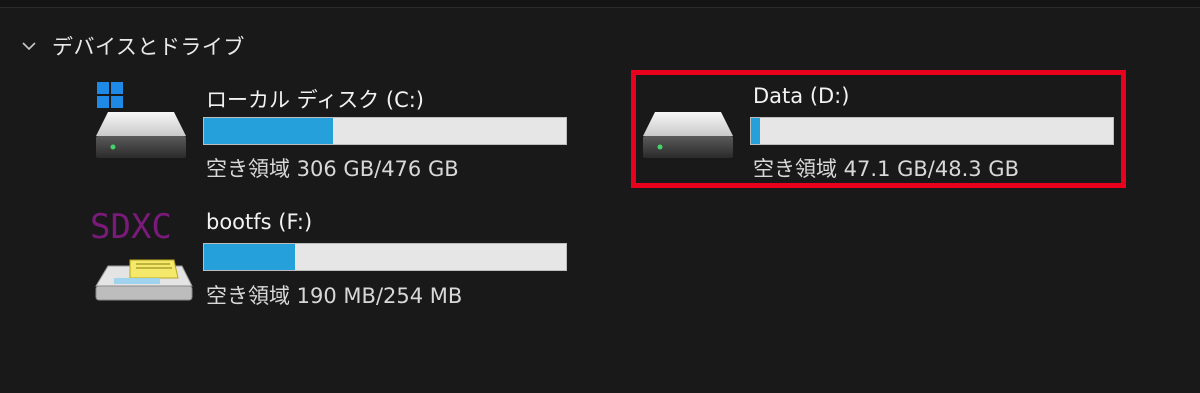  I want to click on drive-name: Data (D:), so click(801, 96).